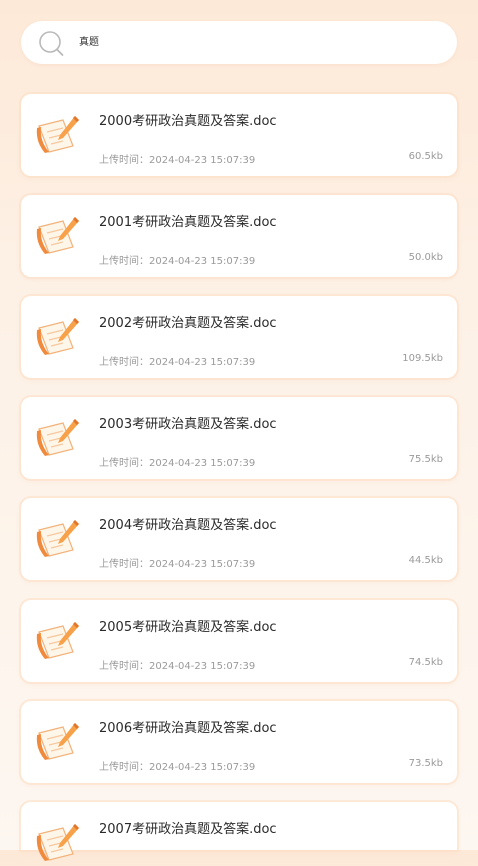 The height and width of the screenshot is (866, 478). What do you see at coordinates (425, 763) in the screenshot?
I see `file-size: 73.5kb` at bounding box center [425, 763].